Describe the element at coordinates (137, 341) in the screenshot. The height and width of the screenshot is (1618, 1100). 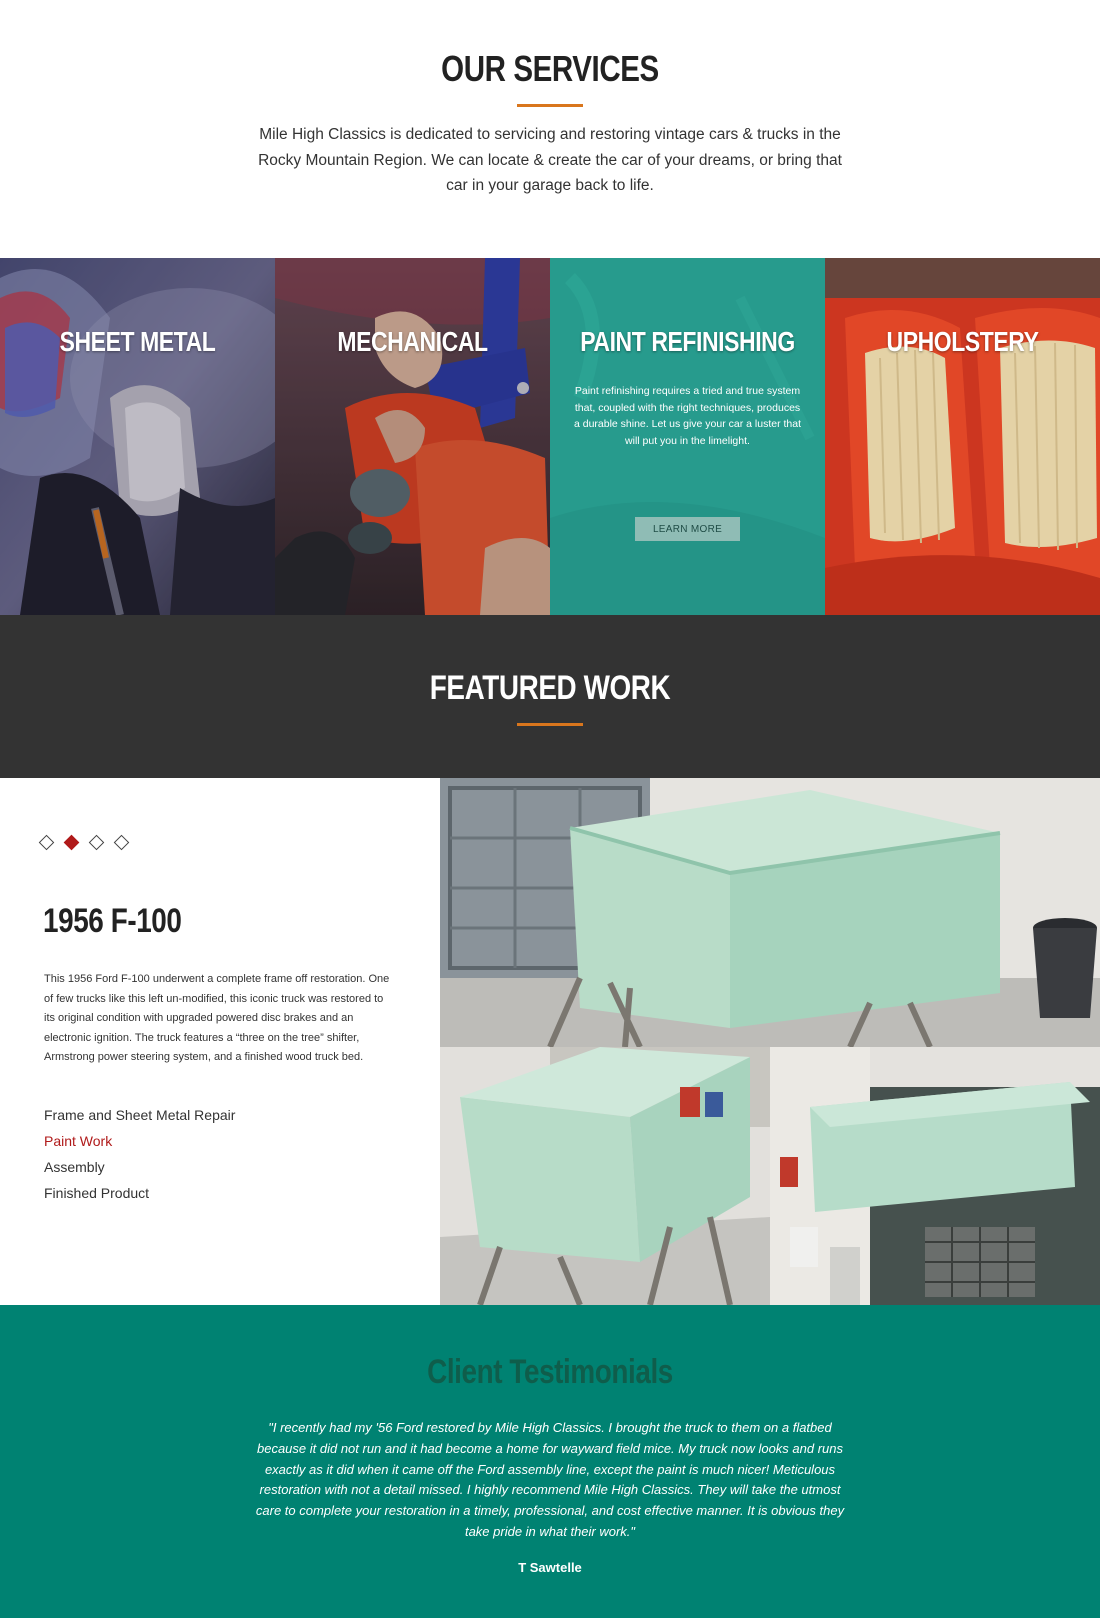
I see `tile-title: SHEET METAL` at that location.